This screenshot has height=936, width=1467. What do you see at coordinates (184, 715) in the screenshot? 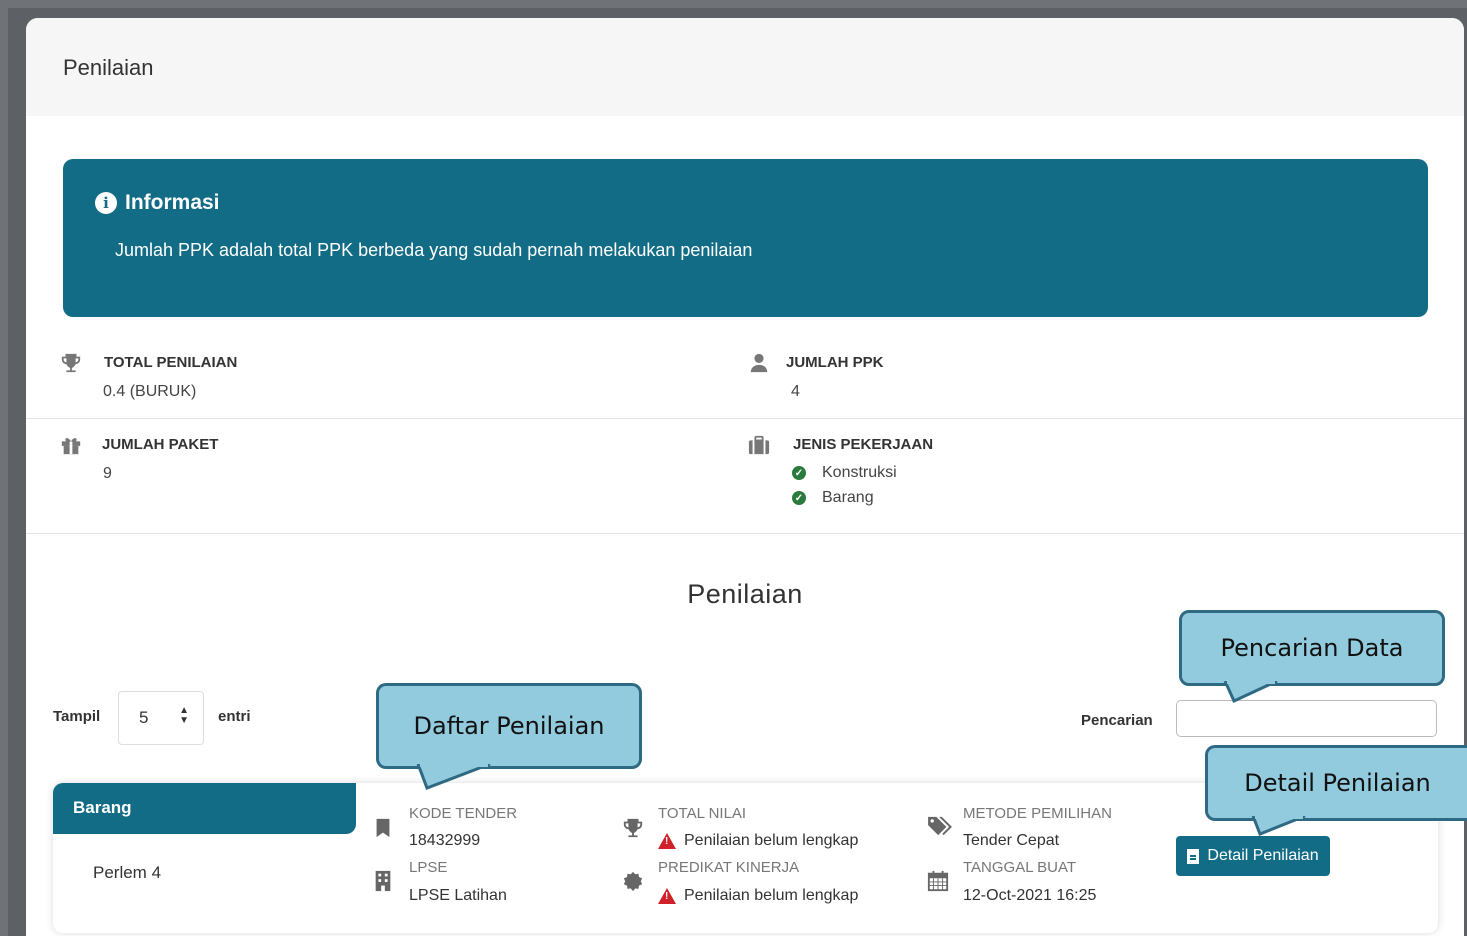
I see `sort-arrows-icon: ▲ ▼` at bounding box center [184, 715].